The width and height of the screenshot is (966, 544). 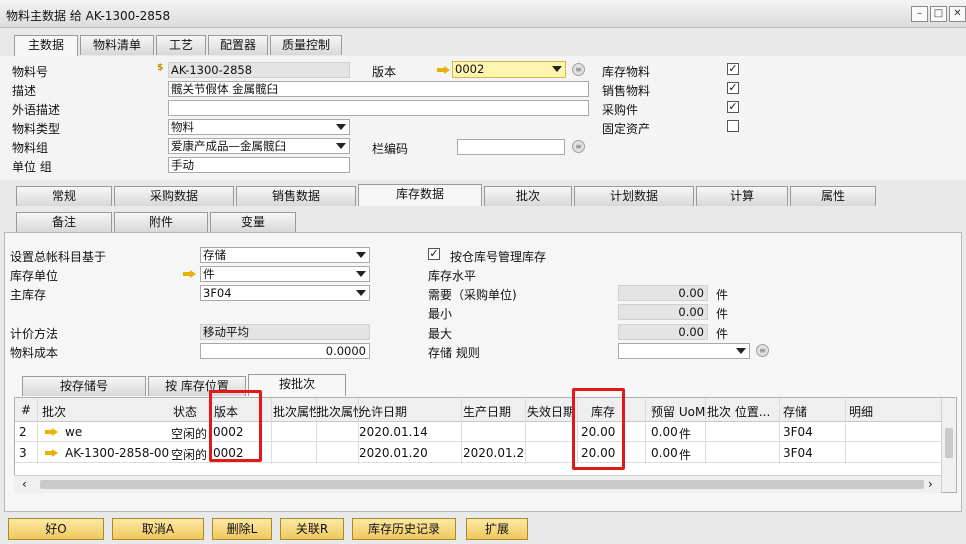 I want to click on gl-method-select: 存储, so click(x=285, y=255).